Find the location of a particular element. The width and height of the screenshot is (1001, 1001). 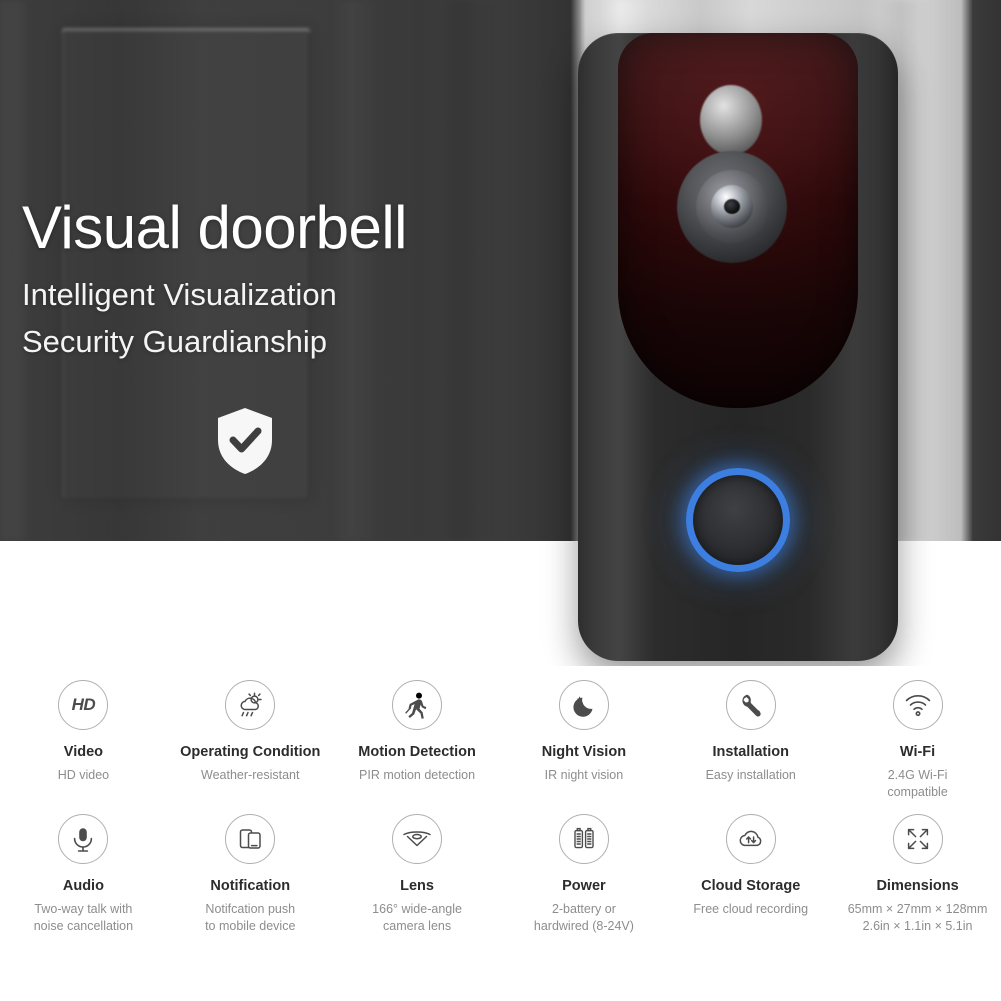

shield-check-icon is located at coordinates (245, 441).